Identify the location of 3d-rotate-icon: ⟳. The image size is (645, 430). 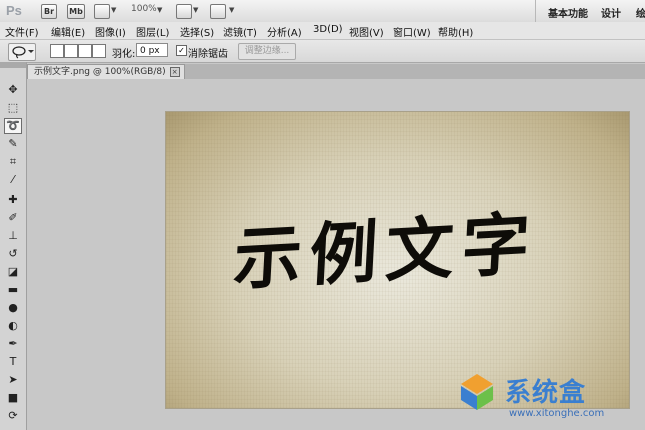
(13, 416).